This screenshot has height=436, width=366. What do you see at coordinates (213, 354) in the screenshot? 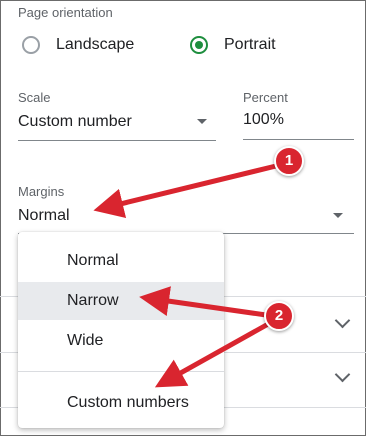
I see `arrow-2b` at bounding box center [213, 354].